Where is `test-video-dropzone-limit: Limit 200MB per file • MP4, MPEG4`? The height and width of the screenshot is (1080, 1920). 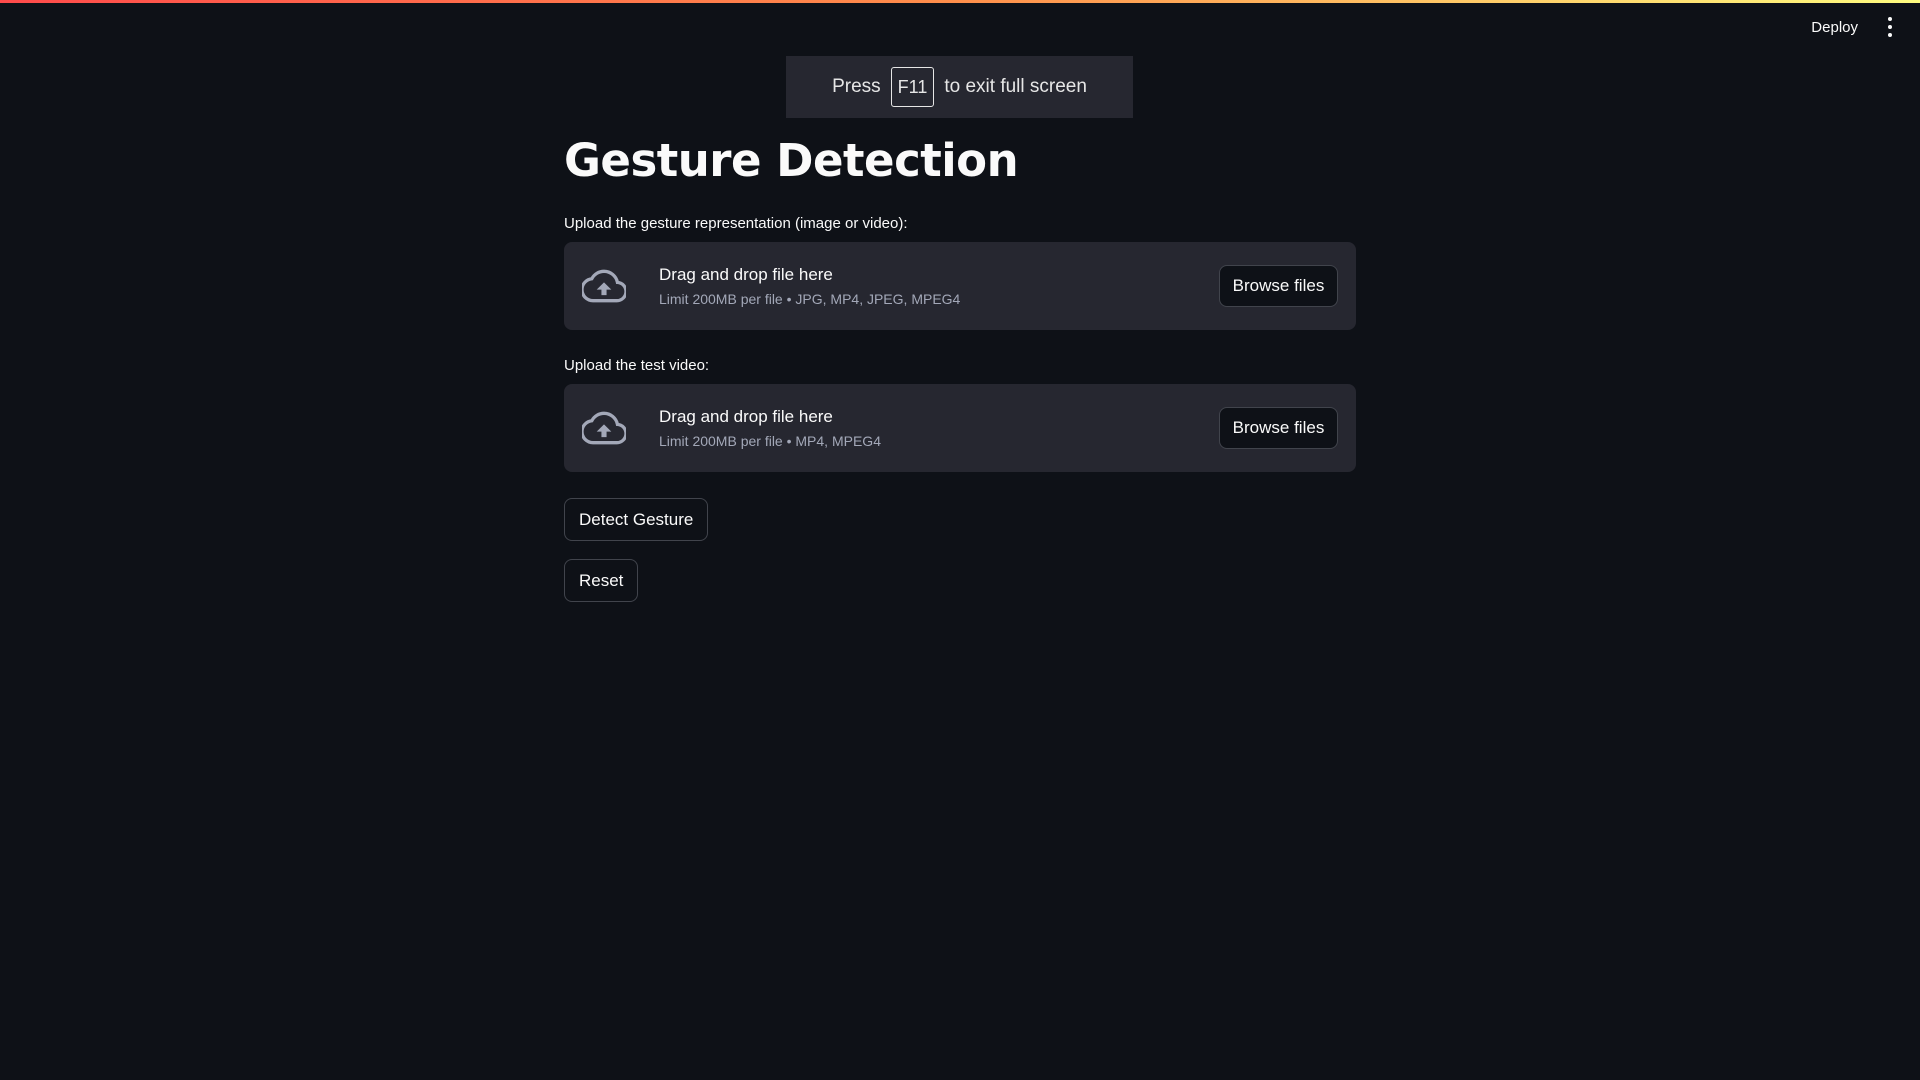 test-video-dropzone-limit: Limit 200MB per file • MP4, MPEG4 is located at coordinates (770, 441).